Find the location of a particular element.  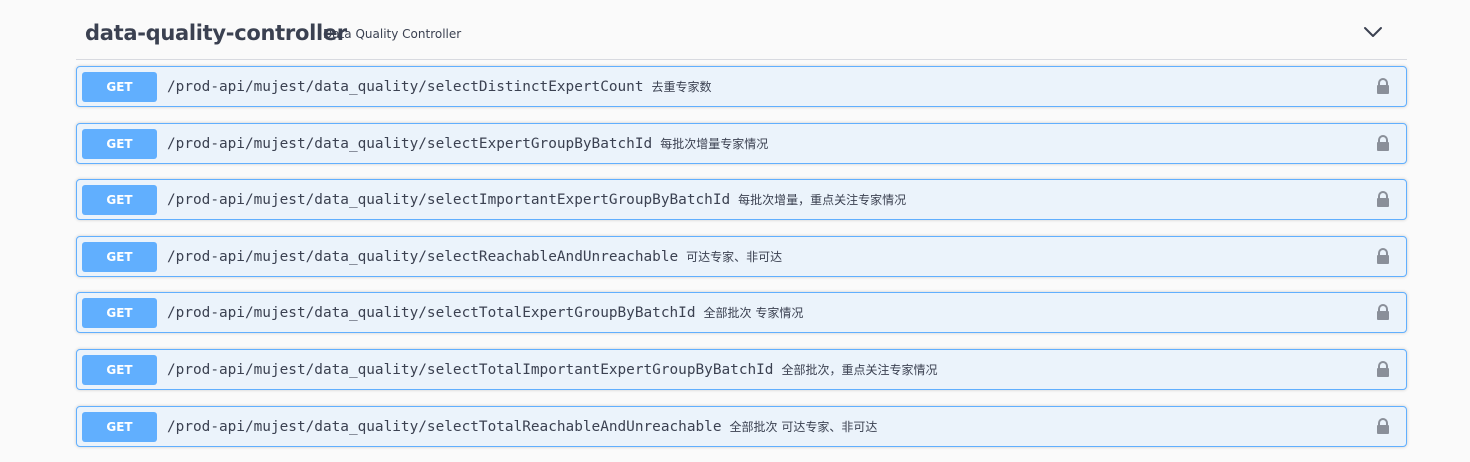

tag-title: data-quality-controller is located at coordinates (216, 33).